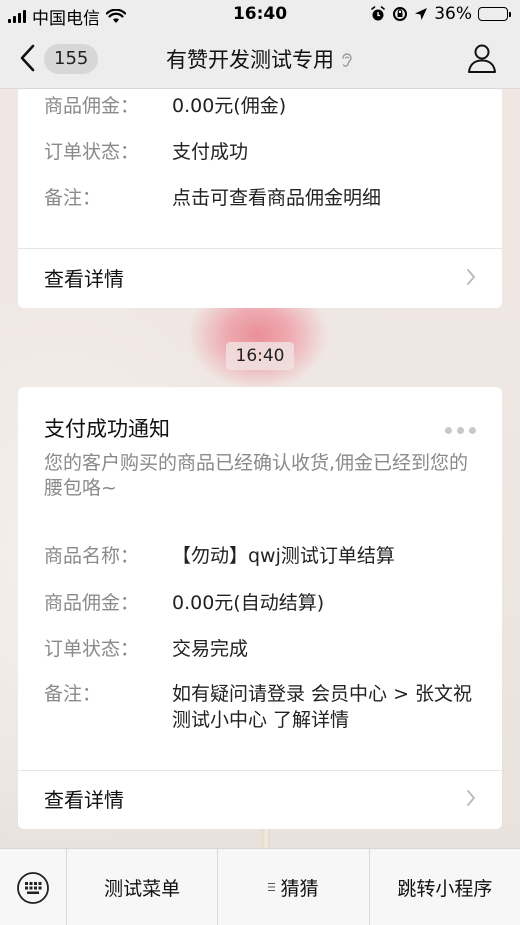 Image resolution: width=520 pixels, height=925 pixels. What do you see at coordinates (256, 475) in the screenshot?
I see `card-description: 您的客户购买的商品已经确认收货,佣金已经到您的腰包咯~` at bounding box center [256, 475].